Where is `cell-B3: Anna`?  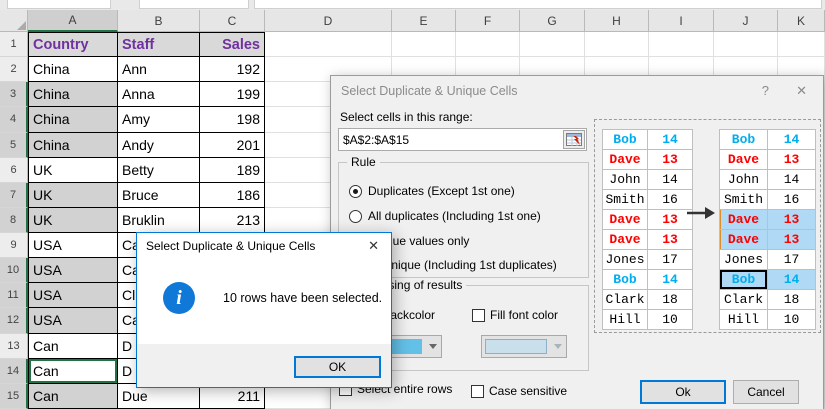
cell-B3: Anna is located at coordinates (159, 95).